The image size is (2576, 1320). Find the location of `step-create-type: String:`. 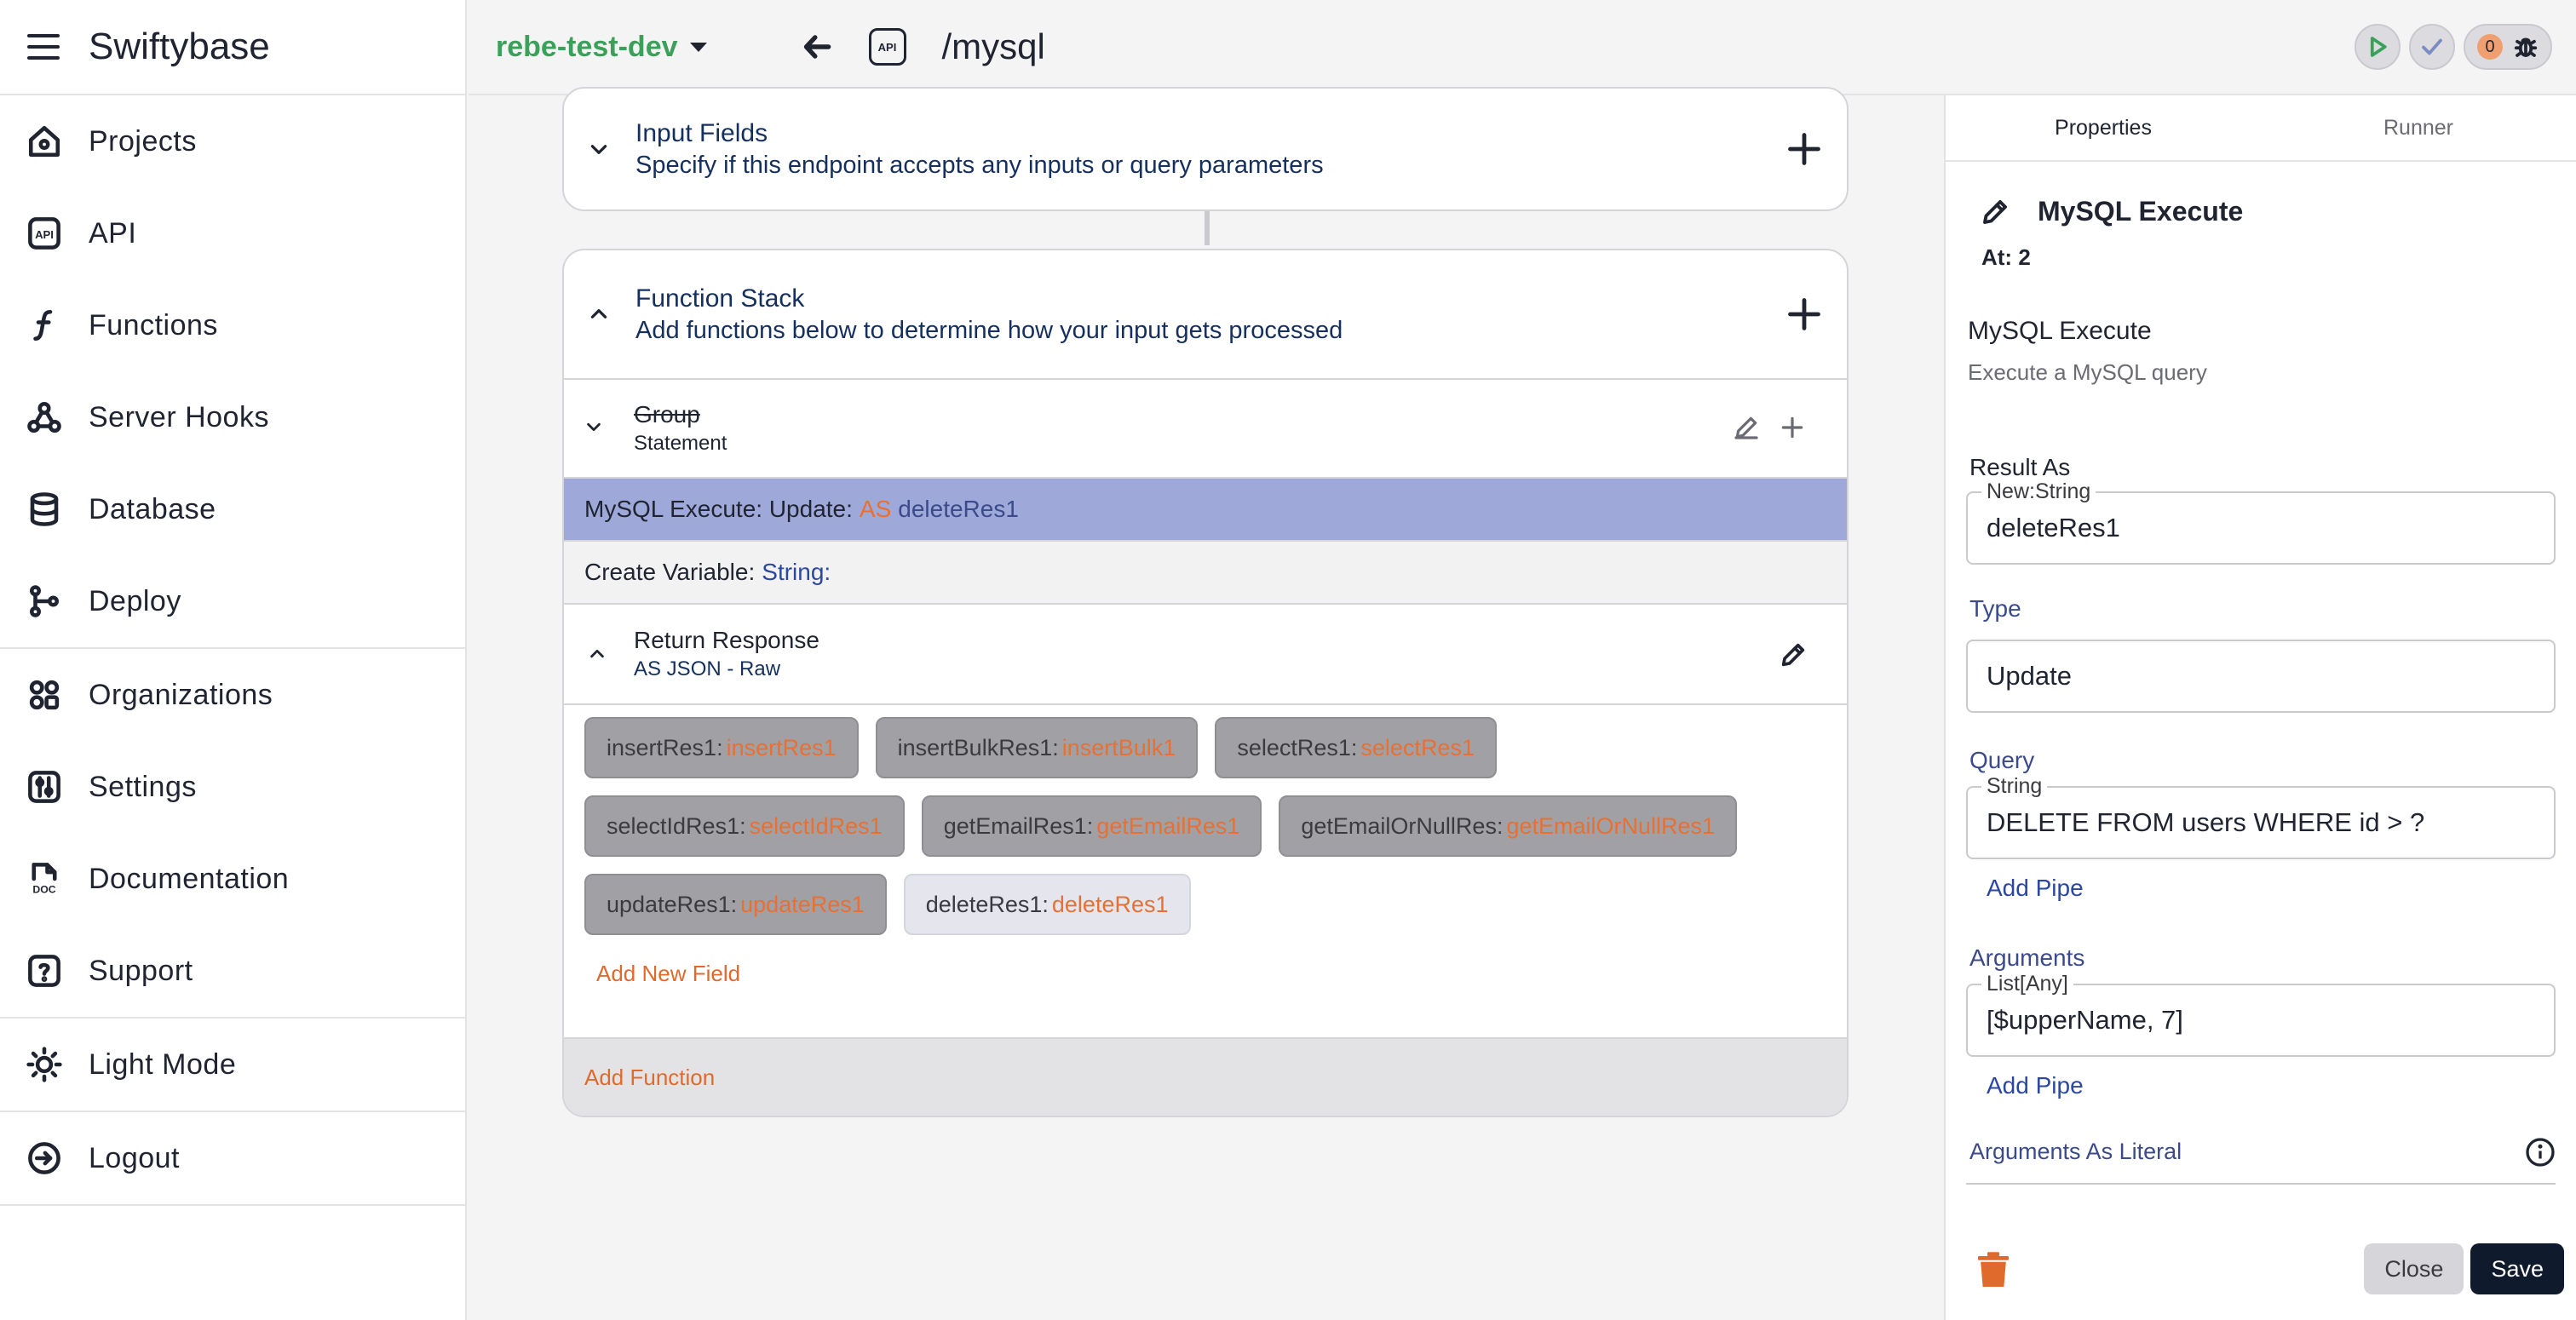

step-create-type: String: is located at coordinates (797, 572).